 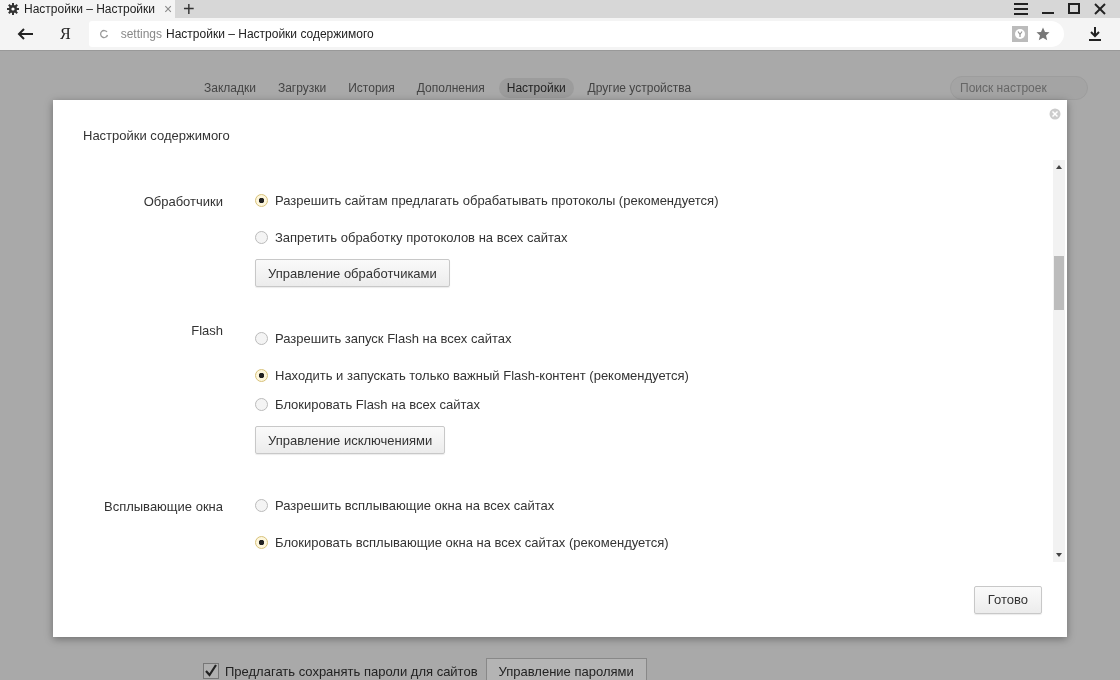 What do you see at coordinates (1059, 167) in the screenshot?
I see `scroll-up-icon` at bounding box center [1059, 167].